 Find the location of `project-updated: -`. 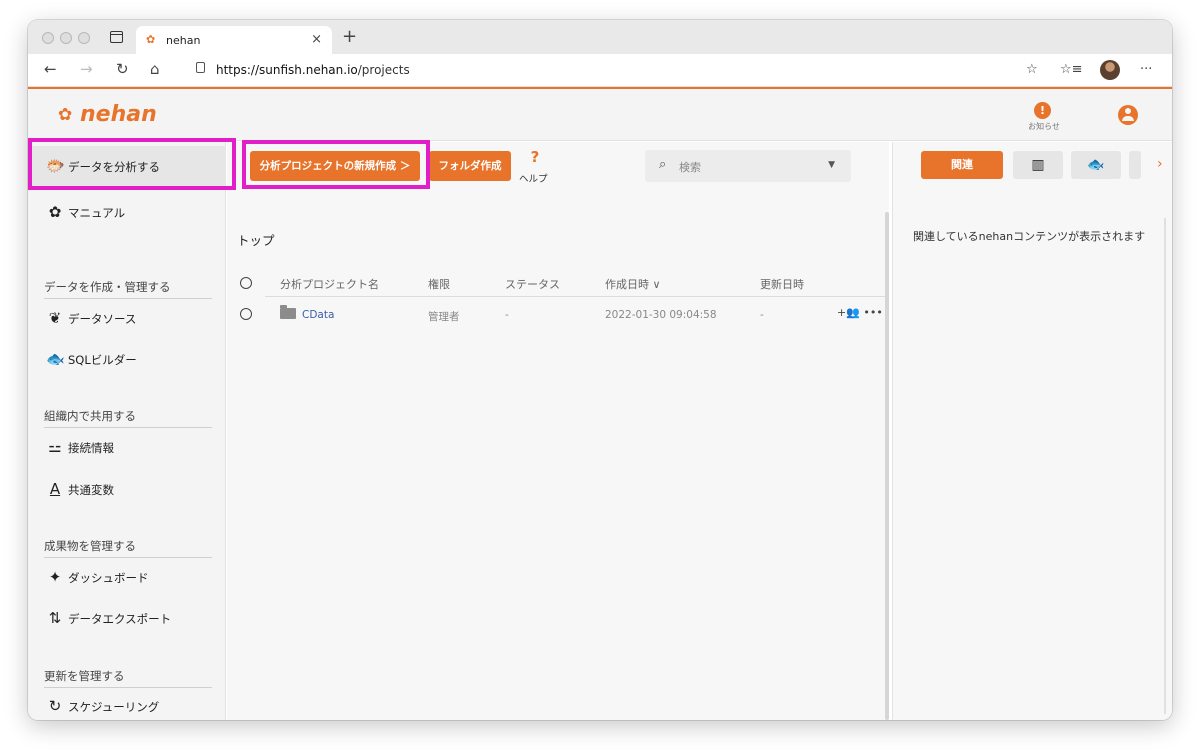

project-updated: - is located at coordinates (762, 315).